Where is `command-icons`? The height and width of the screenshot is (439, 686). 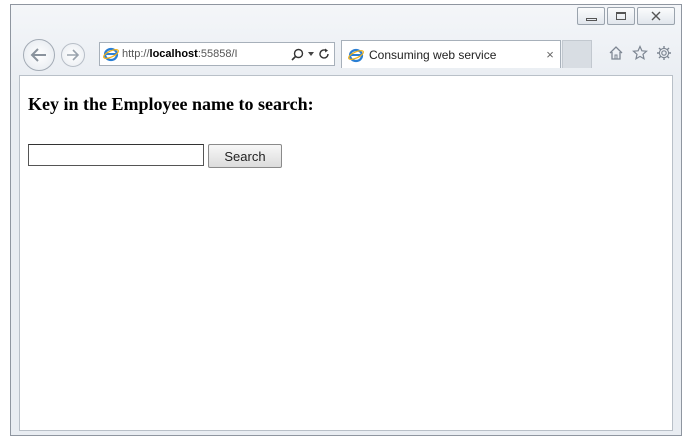
command-icons is located at coordinates (640, 53).